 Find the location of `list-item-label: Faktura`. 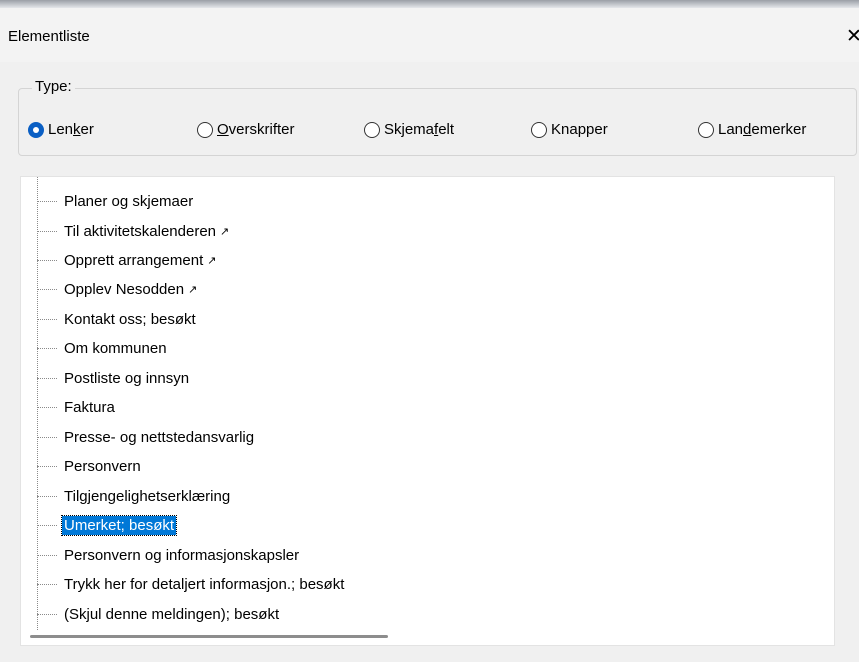

list-item-label: Faktura is located at coordinates (89, 407).